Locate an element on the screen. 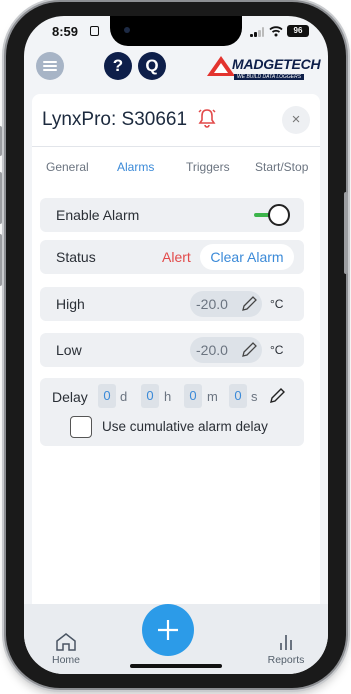 The width and height of the screenshot is (351, 694). clock: 8:59 is located at coordinates (65, 31).